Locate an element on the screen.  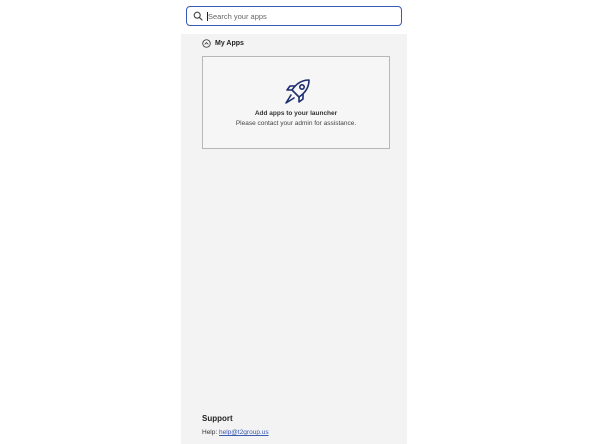
help-line: Help: help@t2group.us is located at coordinates (235, 432).